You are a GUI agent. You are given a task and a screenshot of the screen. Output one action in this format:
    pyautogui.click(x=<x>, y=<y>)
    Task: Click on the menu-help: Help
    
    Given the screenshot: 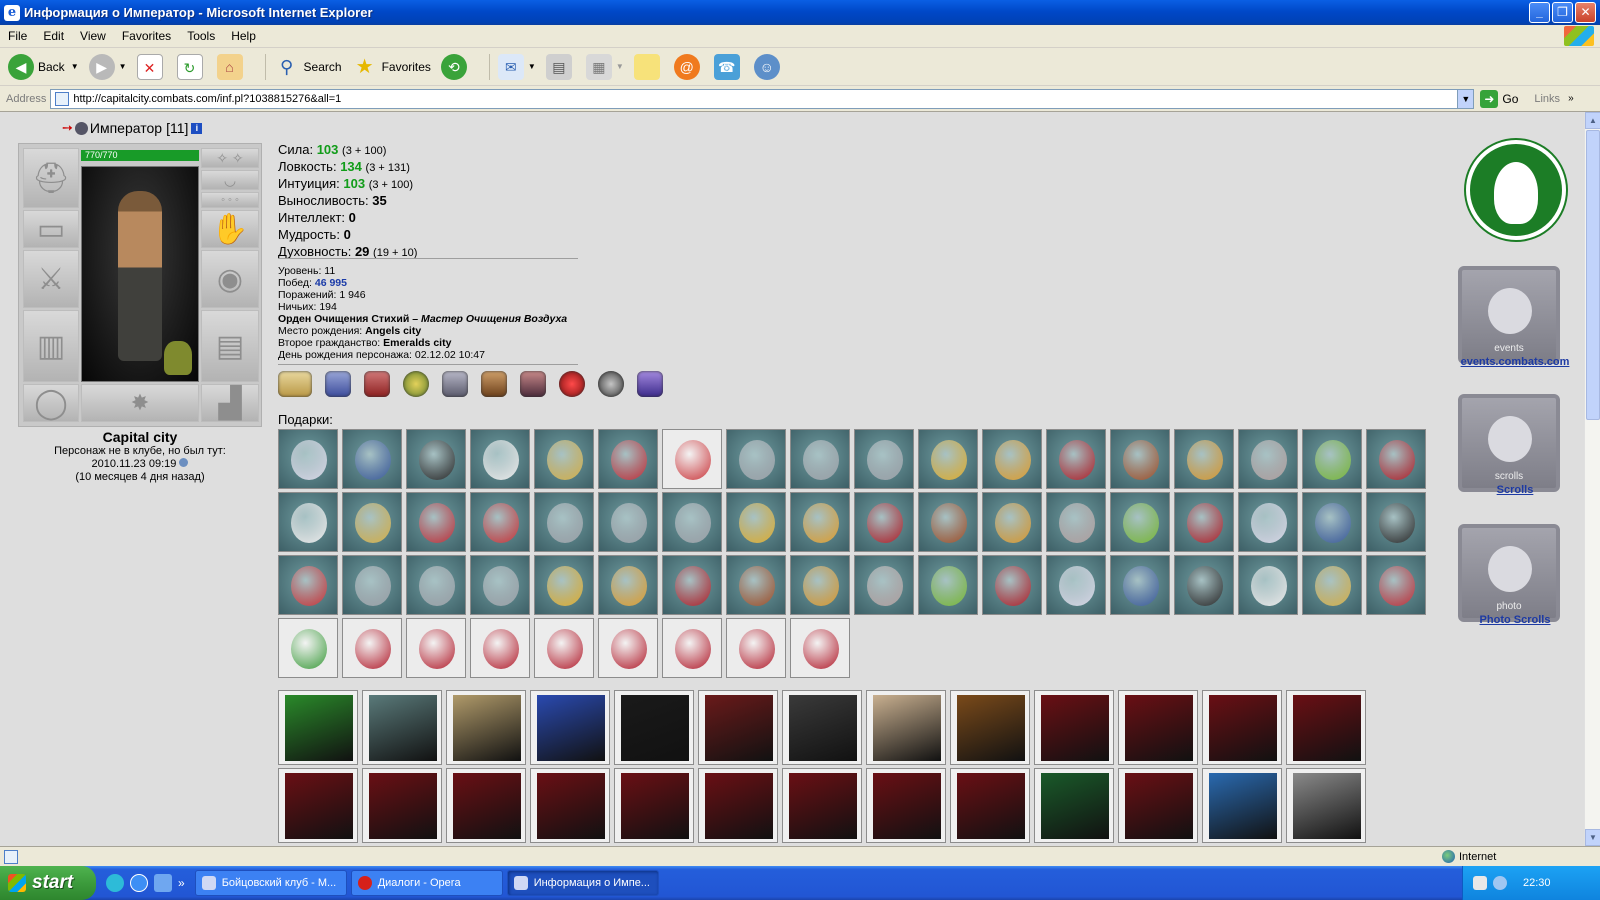 What is the action you would take?
    pyautogui.click(x=243, y=36)
    